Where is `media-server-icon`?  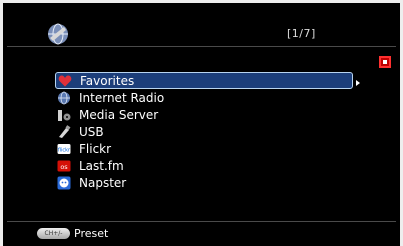 media-server-icon is located at coordinates (64, 115).